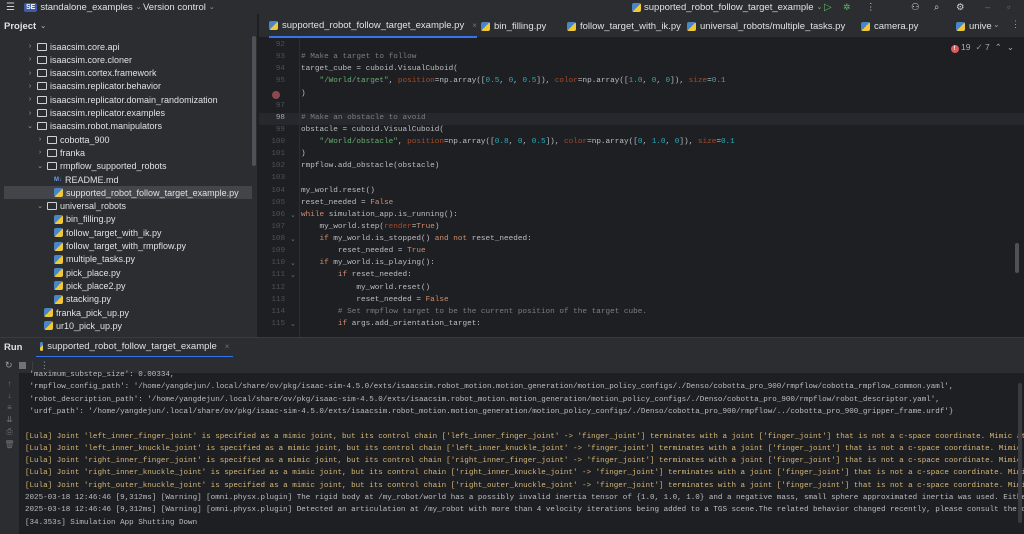  I want to click on breakpoint-icon, so click(276, 94).